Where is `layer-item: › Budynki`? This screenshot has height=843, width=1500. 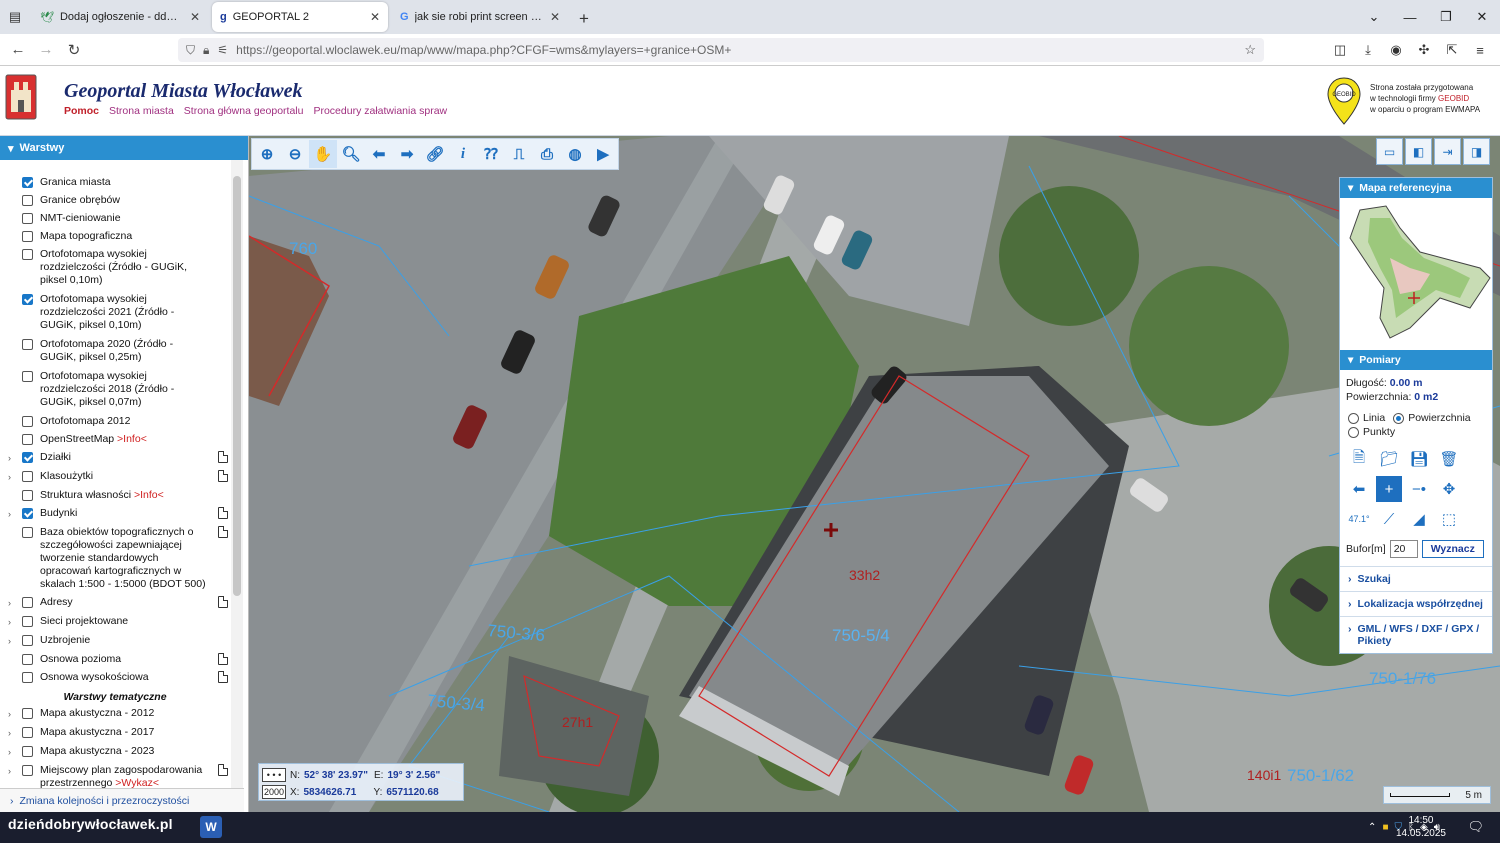
layer-item: › Budynki is located at coordinates (115, 514).